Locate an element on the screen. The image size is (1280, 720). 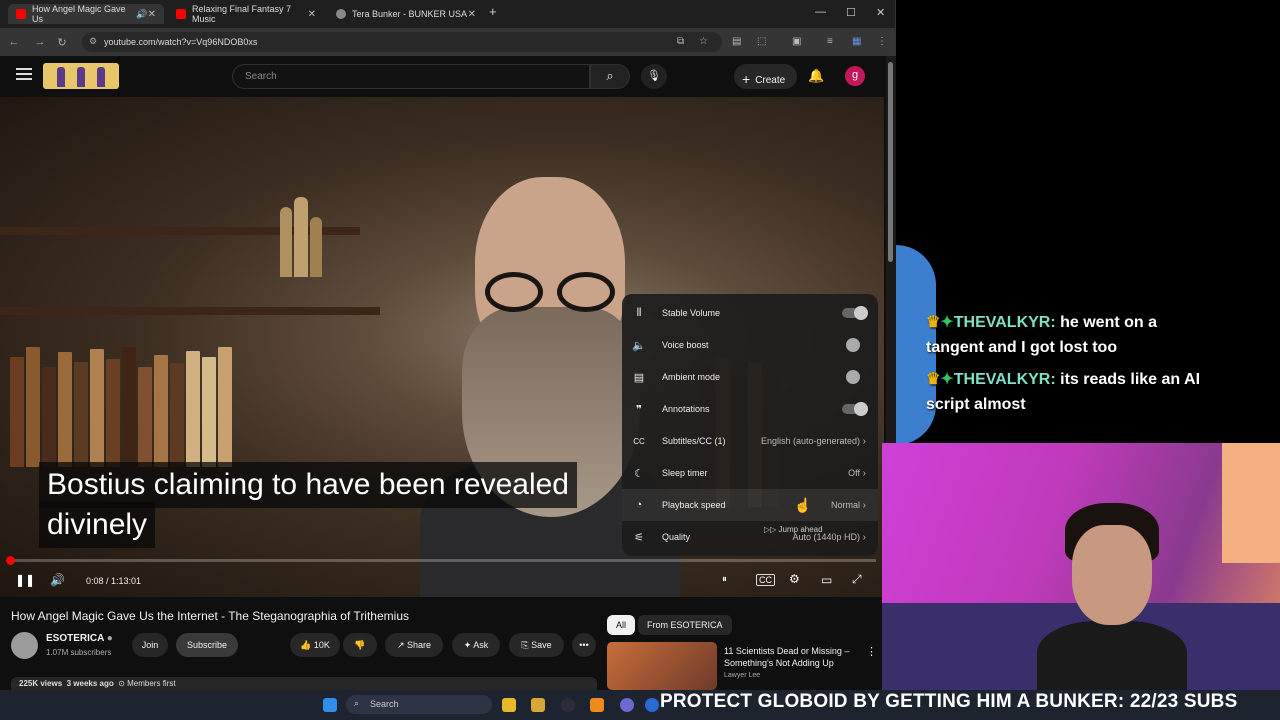
forward-icon: → is located at coordinates (40, 42).